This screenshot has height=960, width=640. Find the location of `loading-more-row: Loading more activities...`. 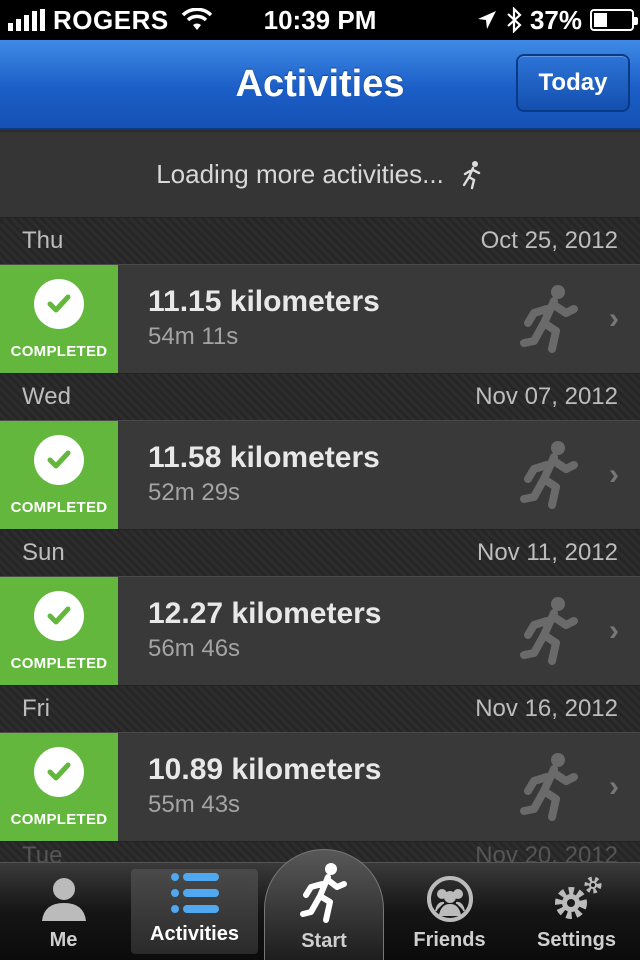

loading-more-row: Loading more activities... is located at coordinates (320, 175).